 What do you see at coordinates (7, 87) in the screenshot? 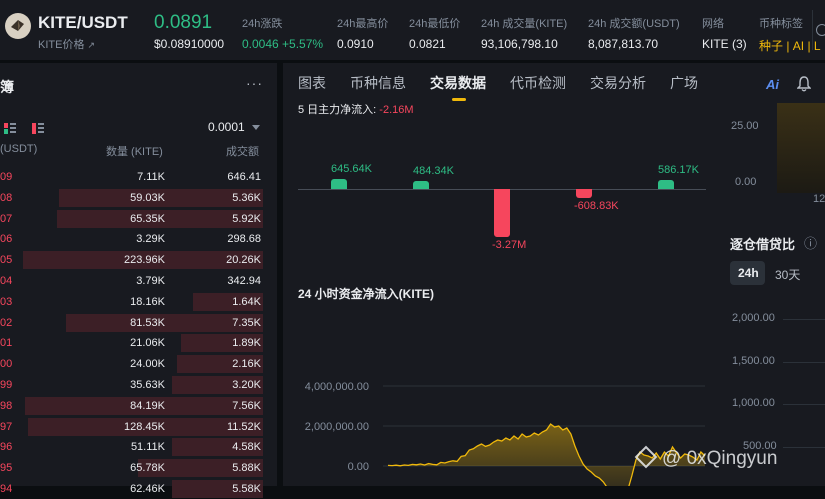
I see `order-book-title: 簿` at bounding box center [7, 87].